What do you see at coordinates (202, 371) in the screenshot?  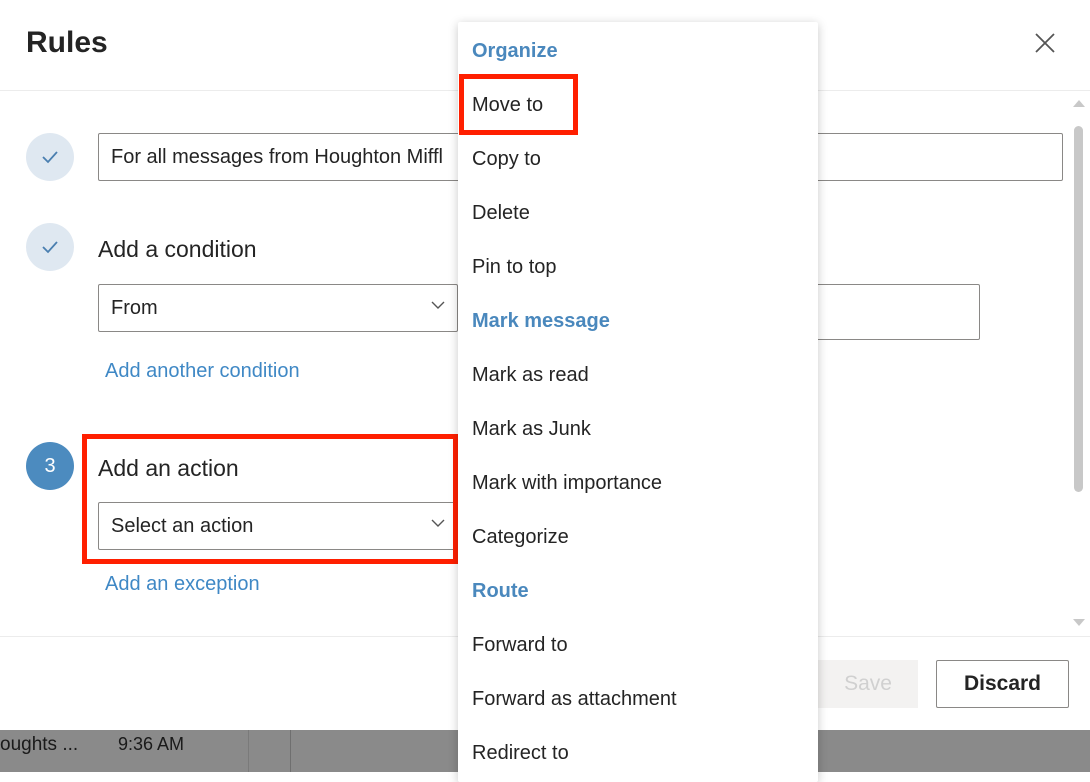 I see `add-another-condition-link: Add another condition` at bounding box center [202, 371].